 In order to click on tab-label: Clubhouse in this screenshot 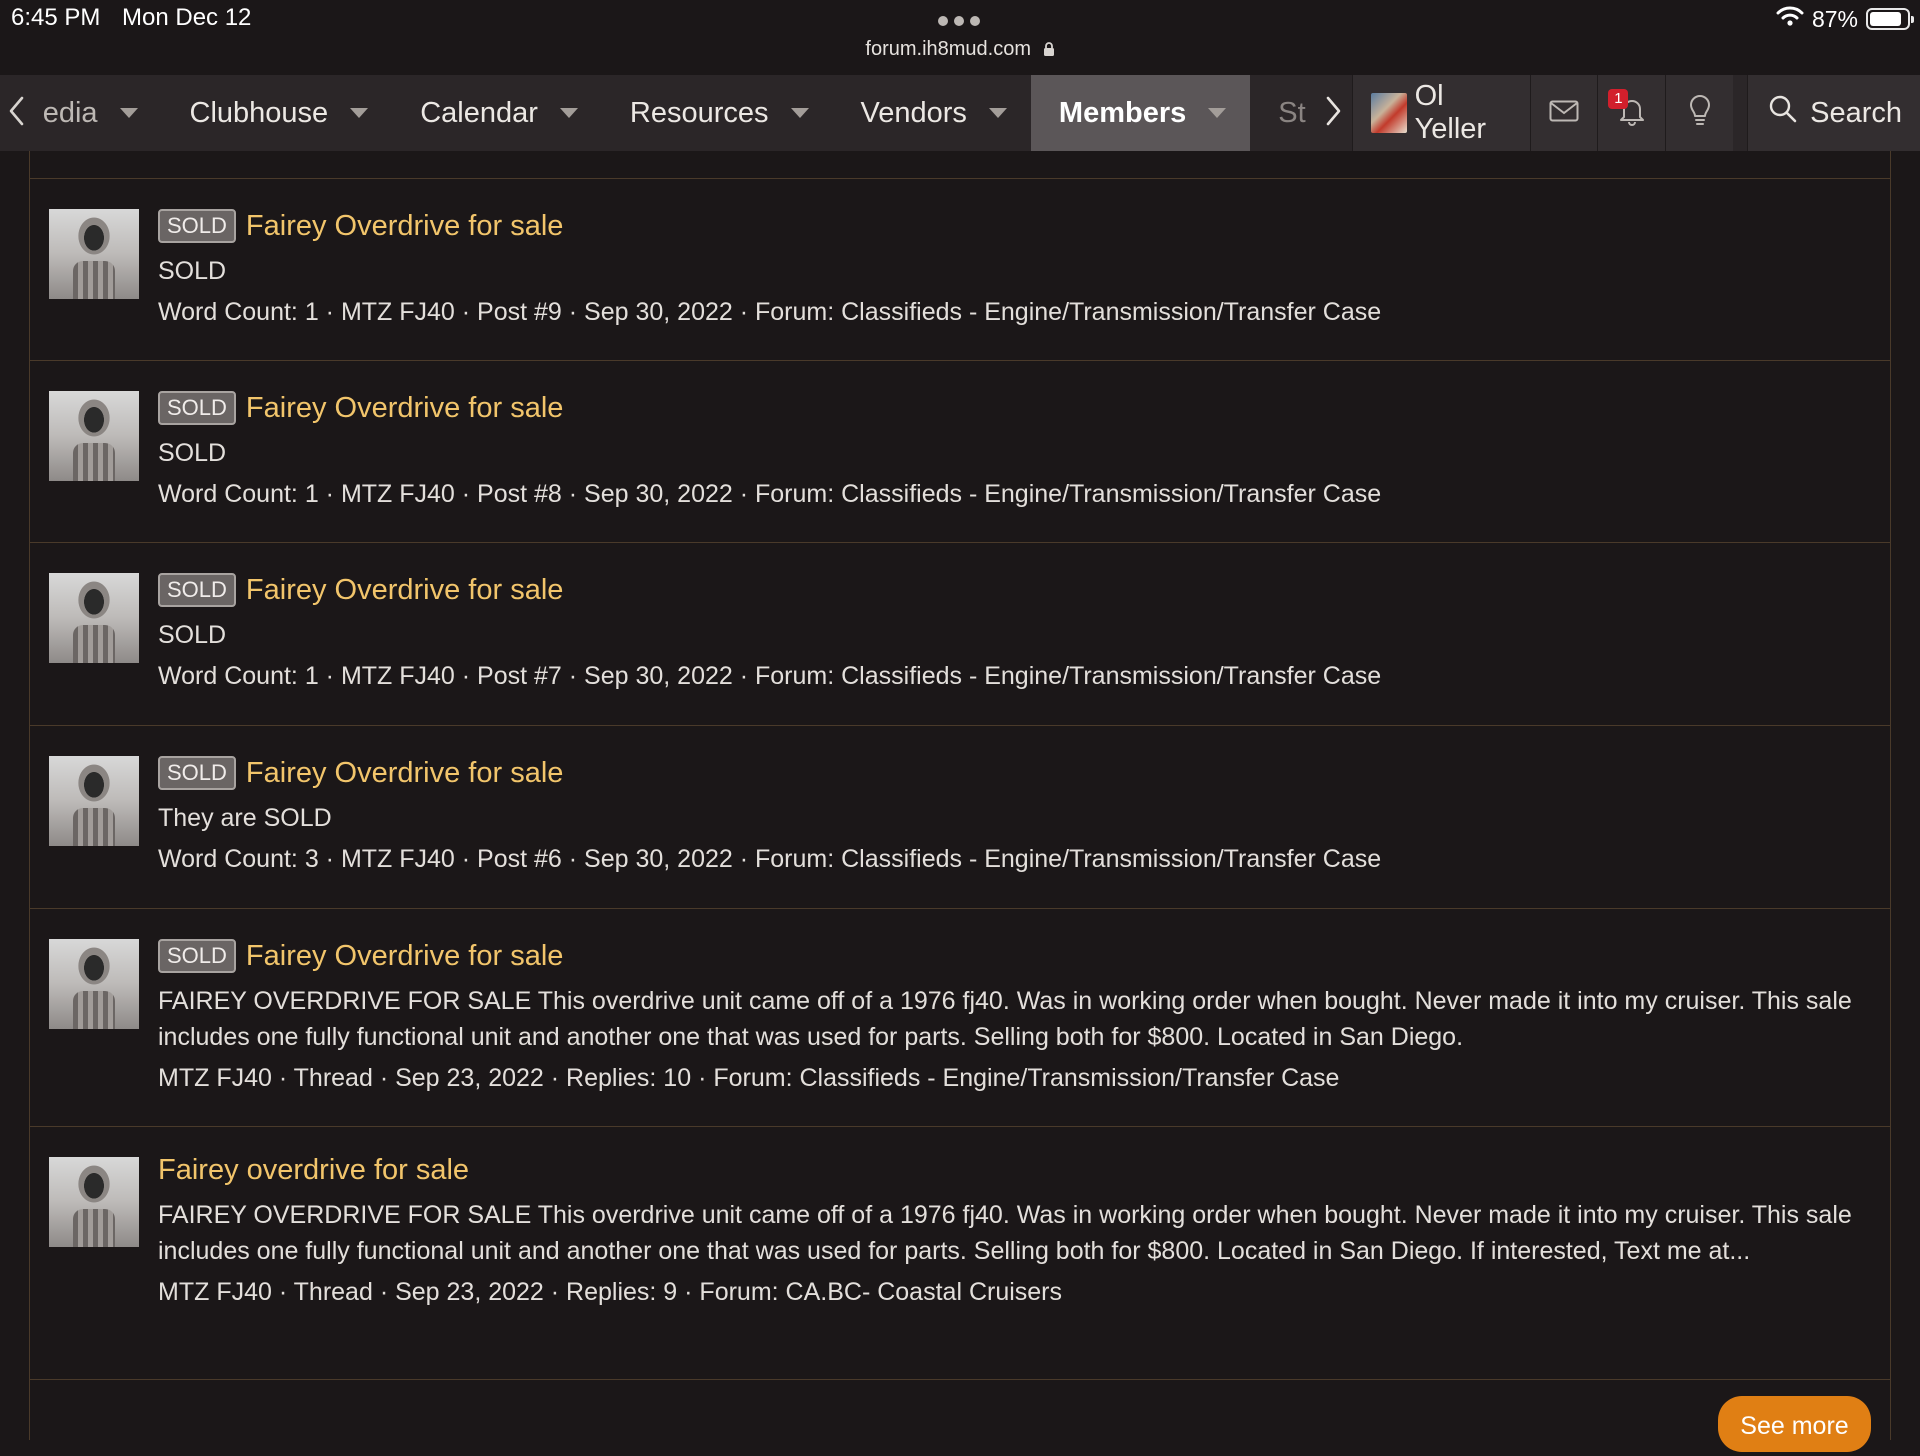, I will do `click(259, 112)`.